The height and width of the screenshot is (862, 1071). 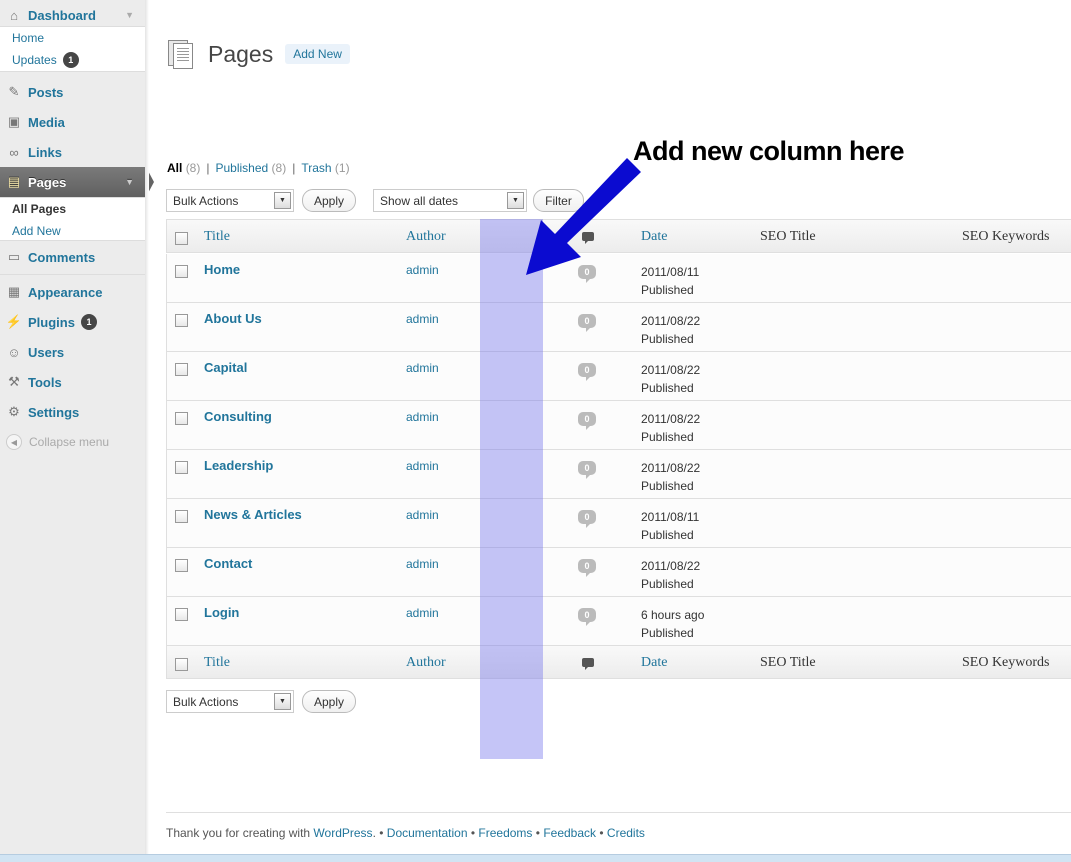 What do you see at coordinates (228, 563) in the screenshot?
I see `page-title-link: Contact` at bounding box center [228, 563].